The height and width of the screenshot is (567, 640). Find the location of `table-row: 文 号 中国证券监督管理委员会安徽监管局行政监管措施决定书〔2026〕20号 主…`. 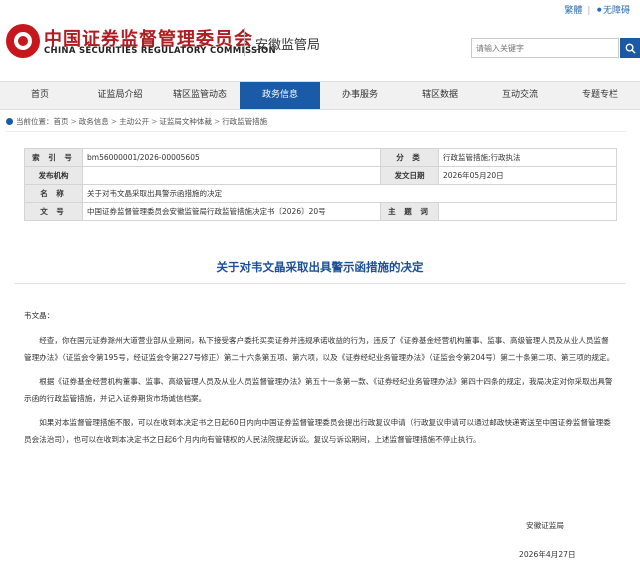

table-row: 文 号 中国证券监督管理委员会安徽监管局行政监管措施决定书〔2026〕20号 主… is located at coordinates (320, 211).